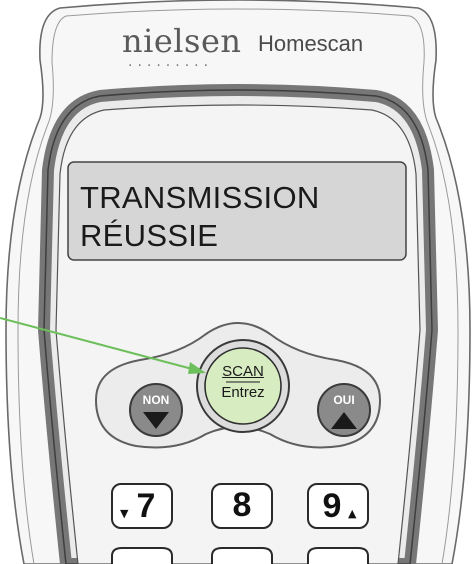 This screenshot has height=564, width=476. I want to click on display-line-2: RÉUSSIE, so click(149, 235).